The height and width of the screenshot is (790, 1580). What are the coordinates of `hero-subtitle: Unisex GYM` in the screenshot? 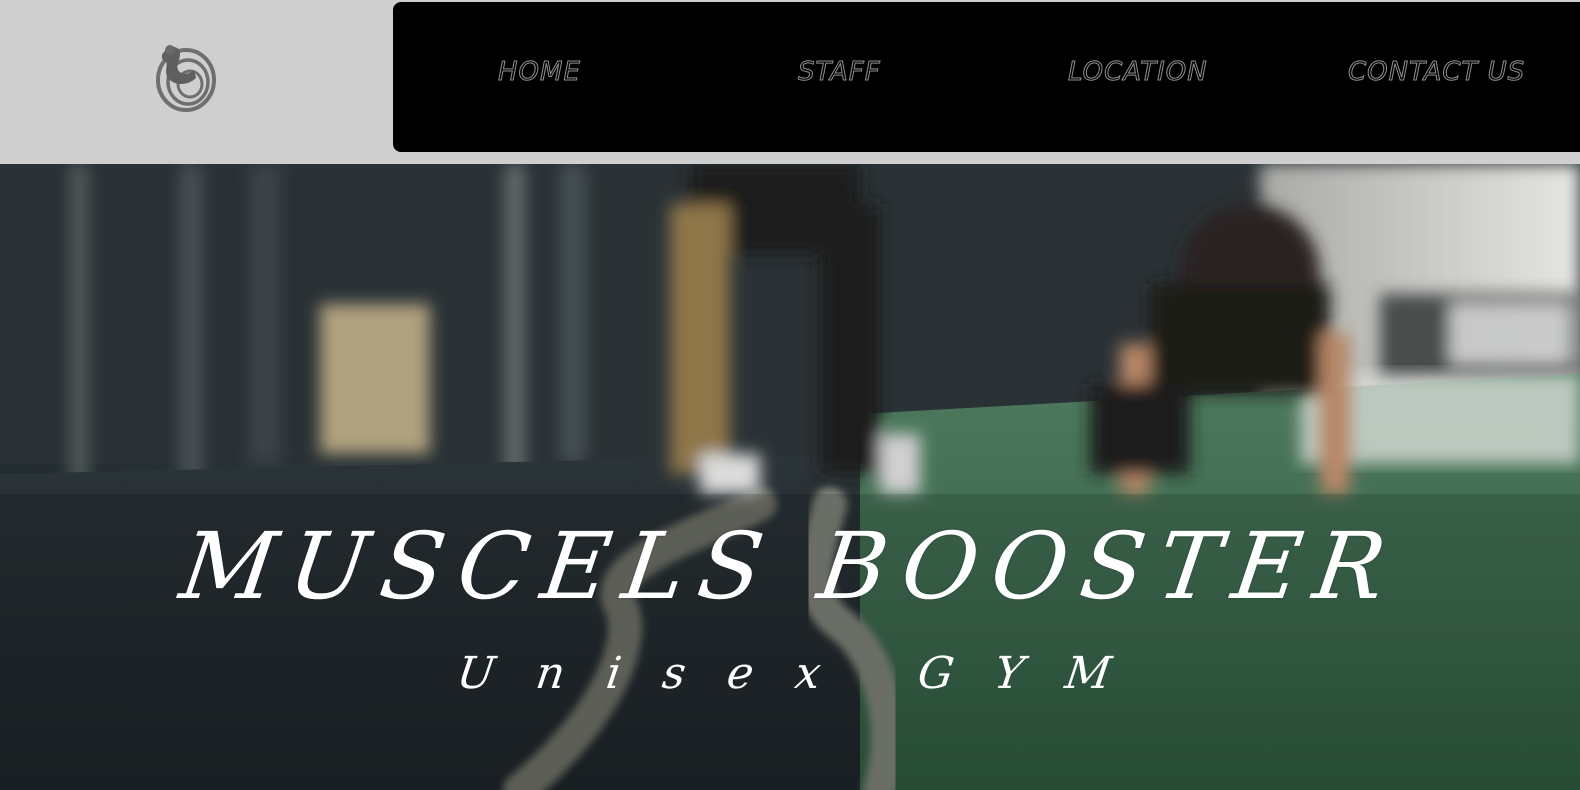 It's located at (805, 673).